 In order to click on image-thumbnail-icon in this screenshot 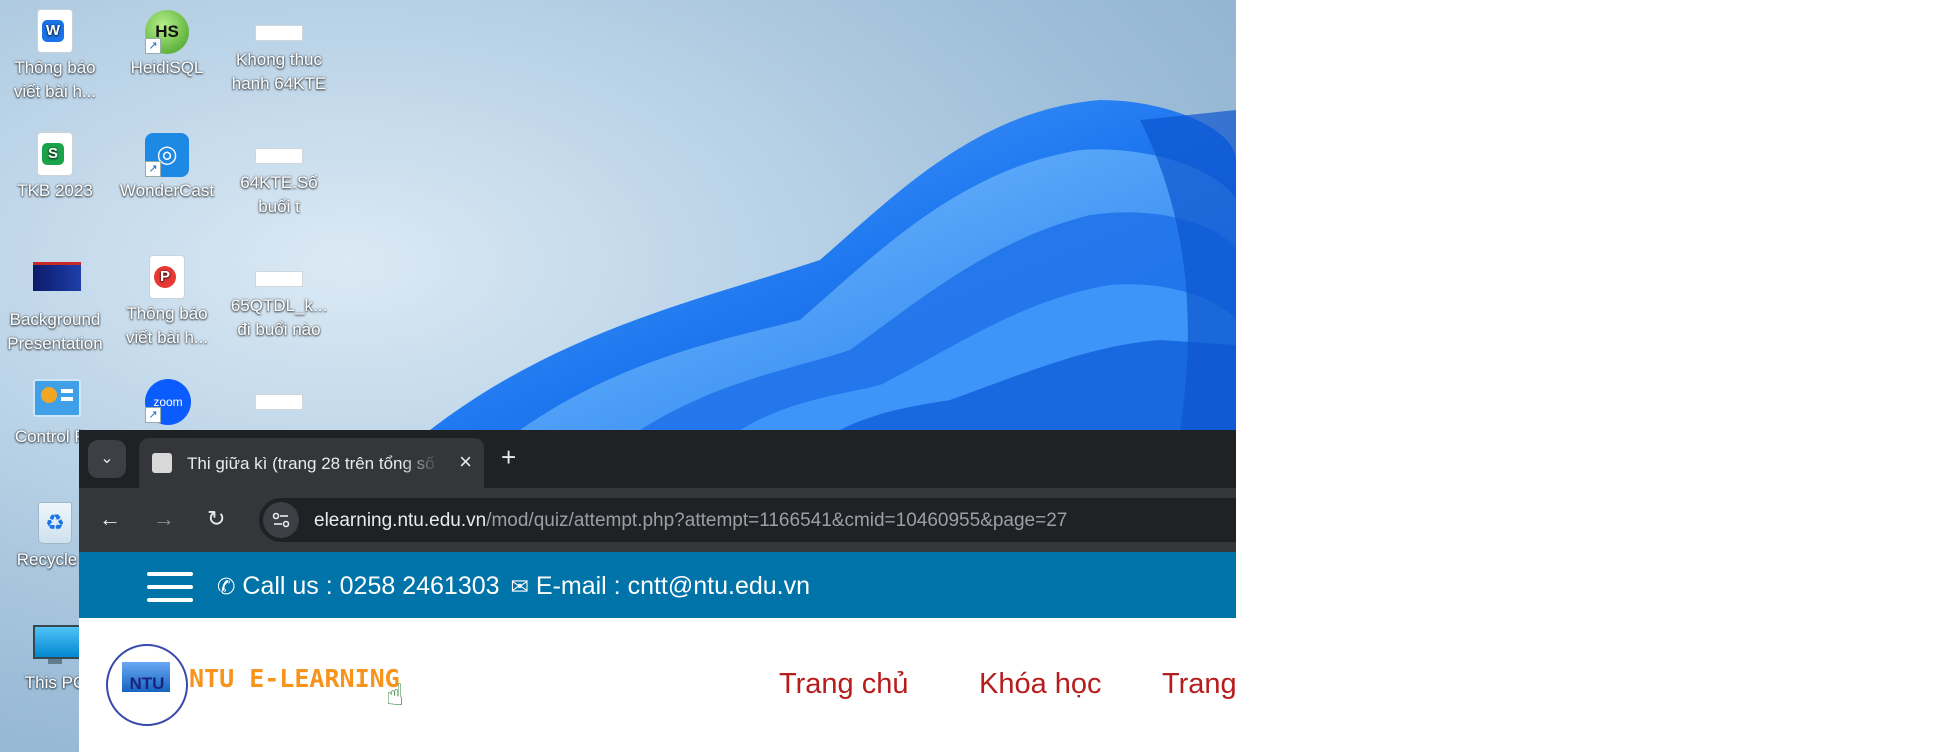, I will do `click(57, 284)`.